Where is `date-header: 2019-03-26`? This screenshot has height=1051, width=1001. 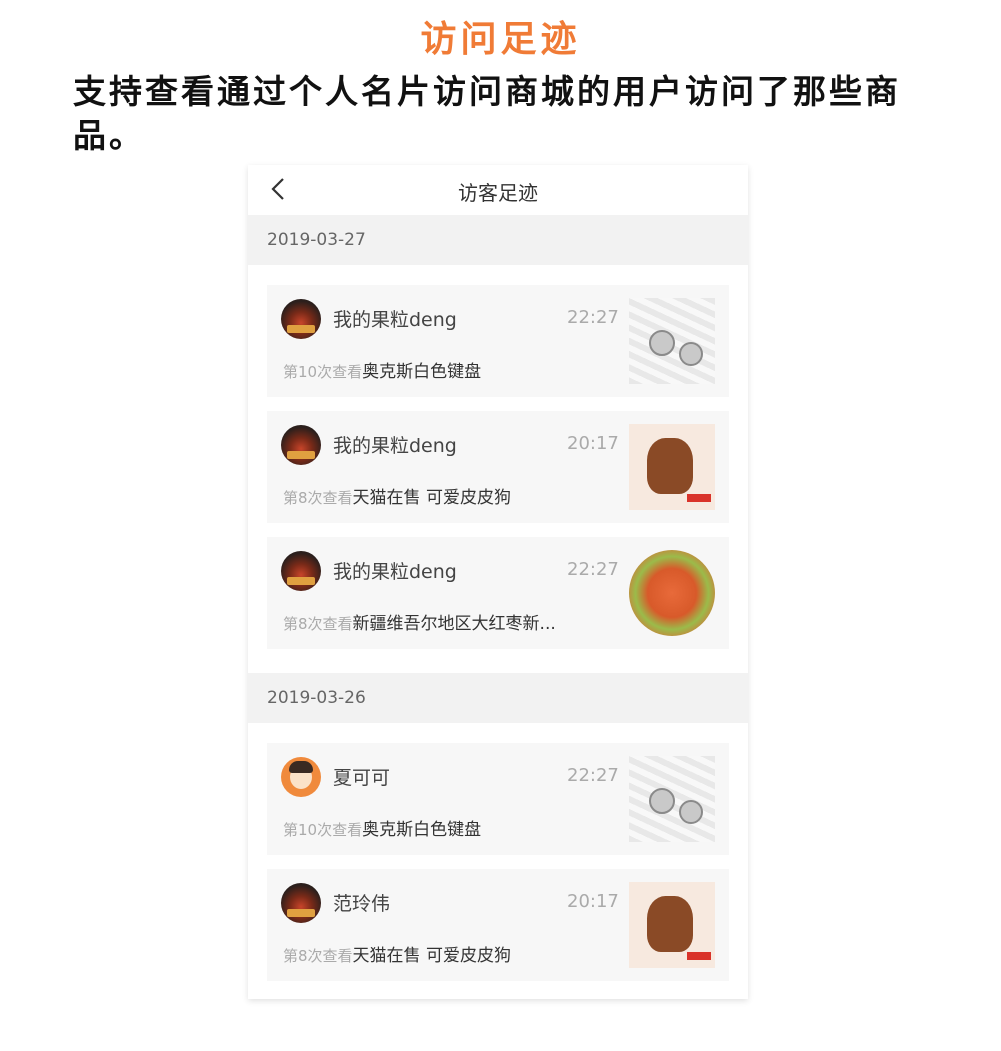
date-header: 2019-03-26 is located at coordinates (498, 698).